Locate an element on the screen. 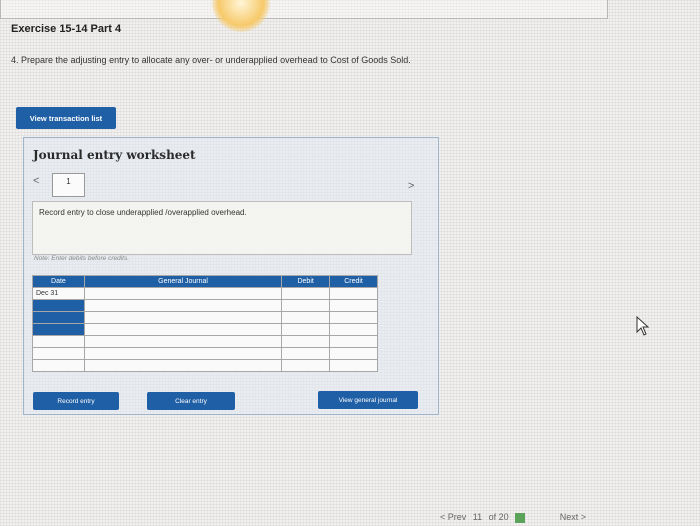 The width and height of the screenshot is (700, 526). current-page: 11 is located at coordinates (477, 517).